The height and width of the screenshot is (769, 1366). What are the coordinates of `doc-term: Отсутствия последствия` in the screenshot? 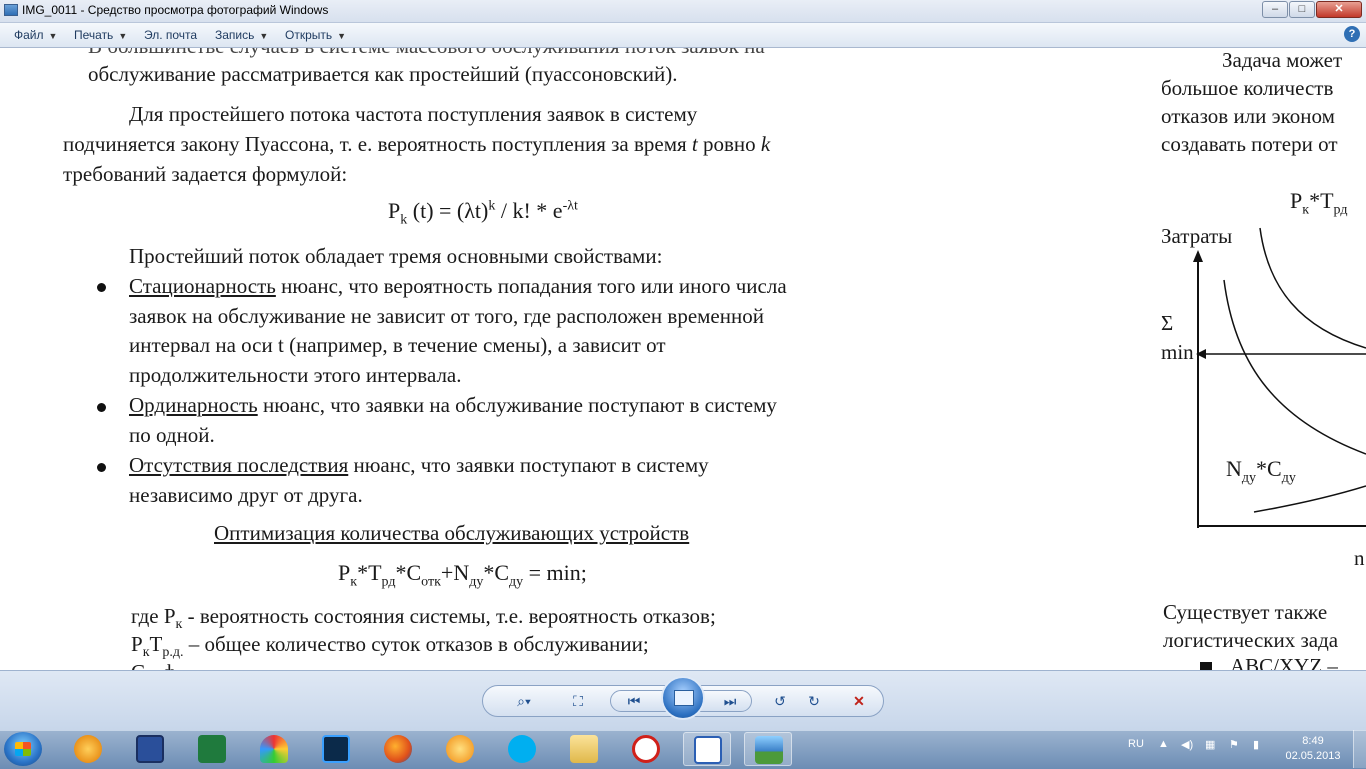 It's located at (239, 465).